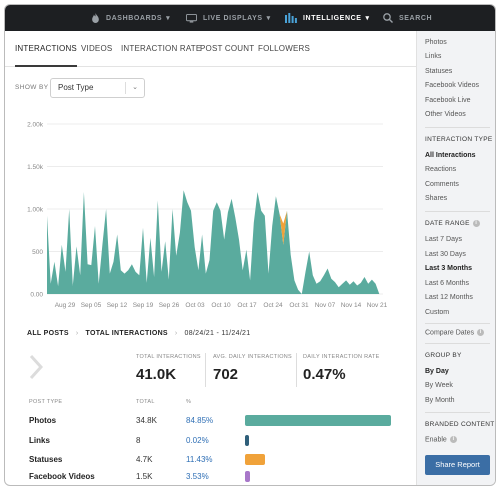  I want to click on nav-live-displays: LIVE DISPLAYS ▾, so click(228, 18).